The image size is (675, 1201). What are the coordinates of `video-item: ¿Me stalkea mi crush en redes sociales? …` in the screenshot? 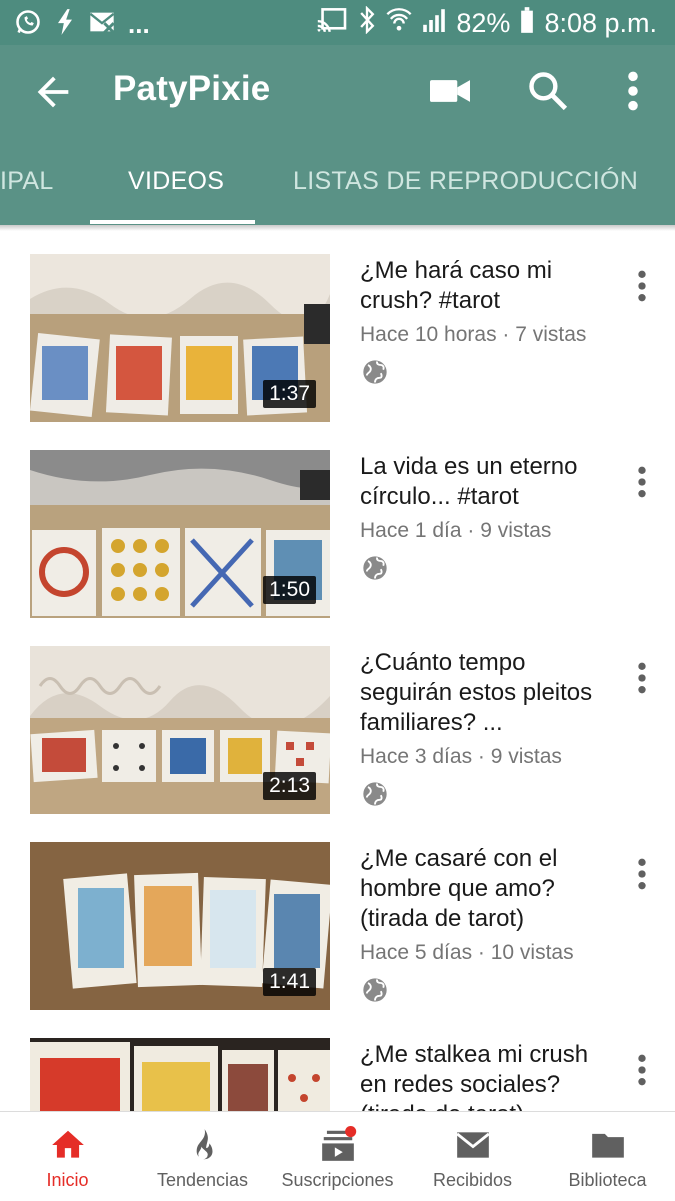 It's located at (337, 1063).